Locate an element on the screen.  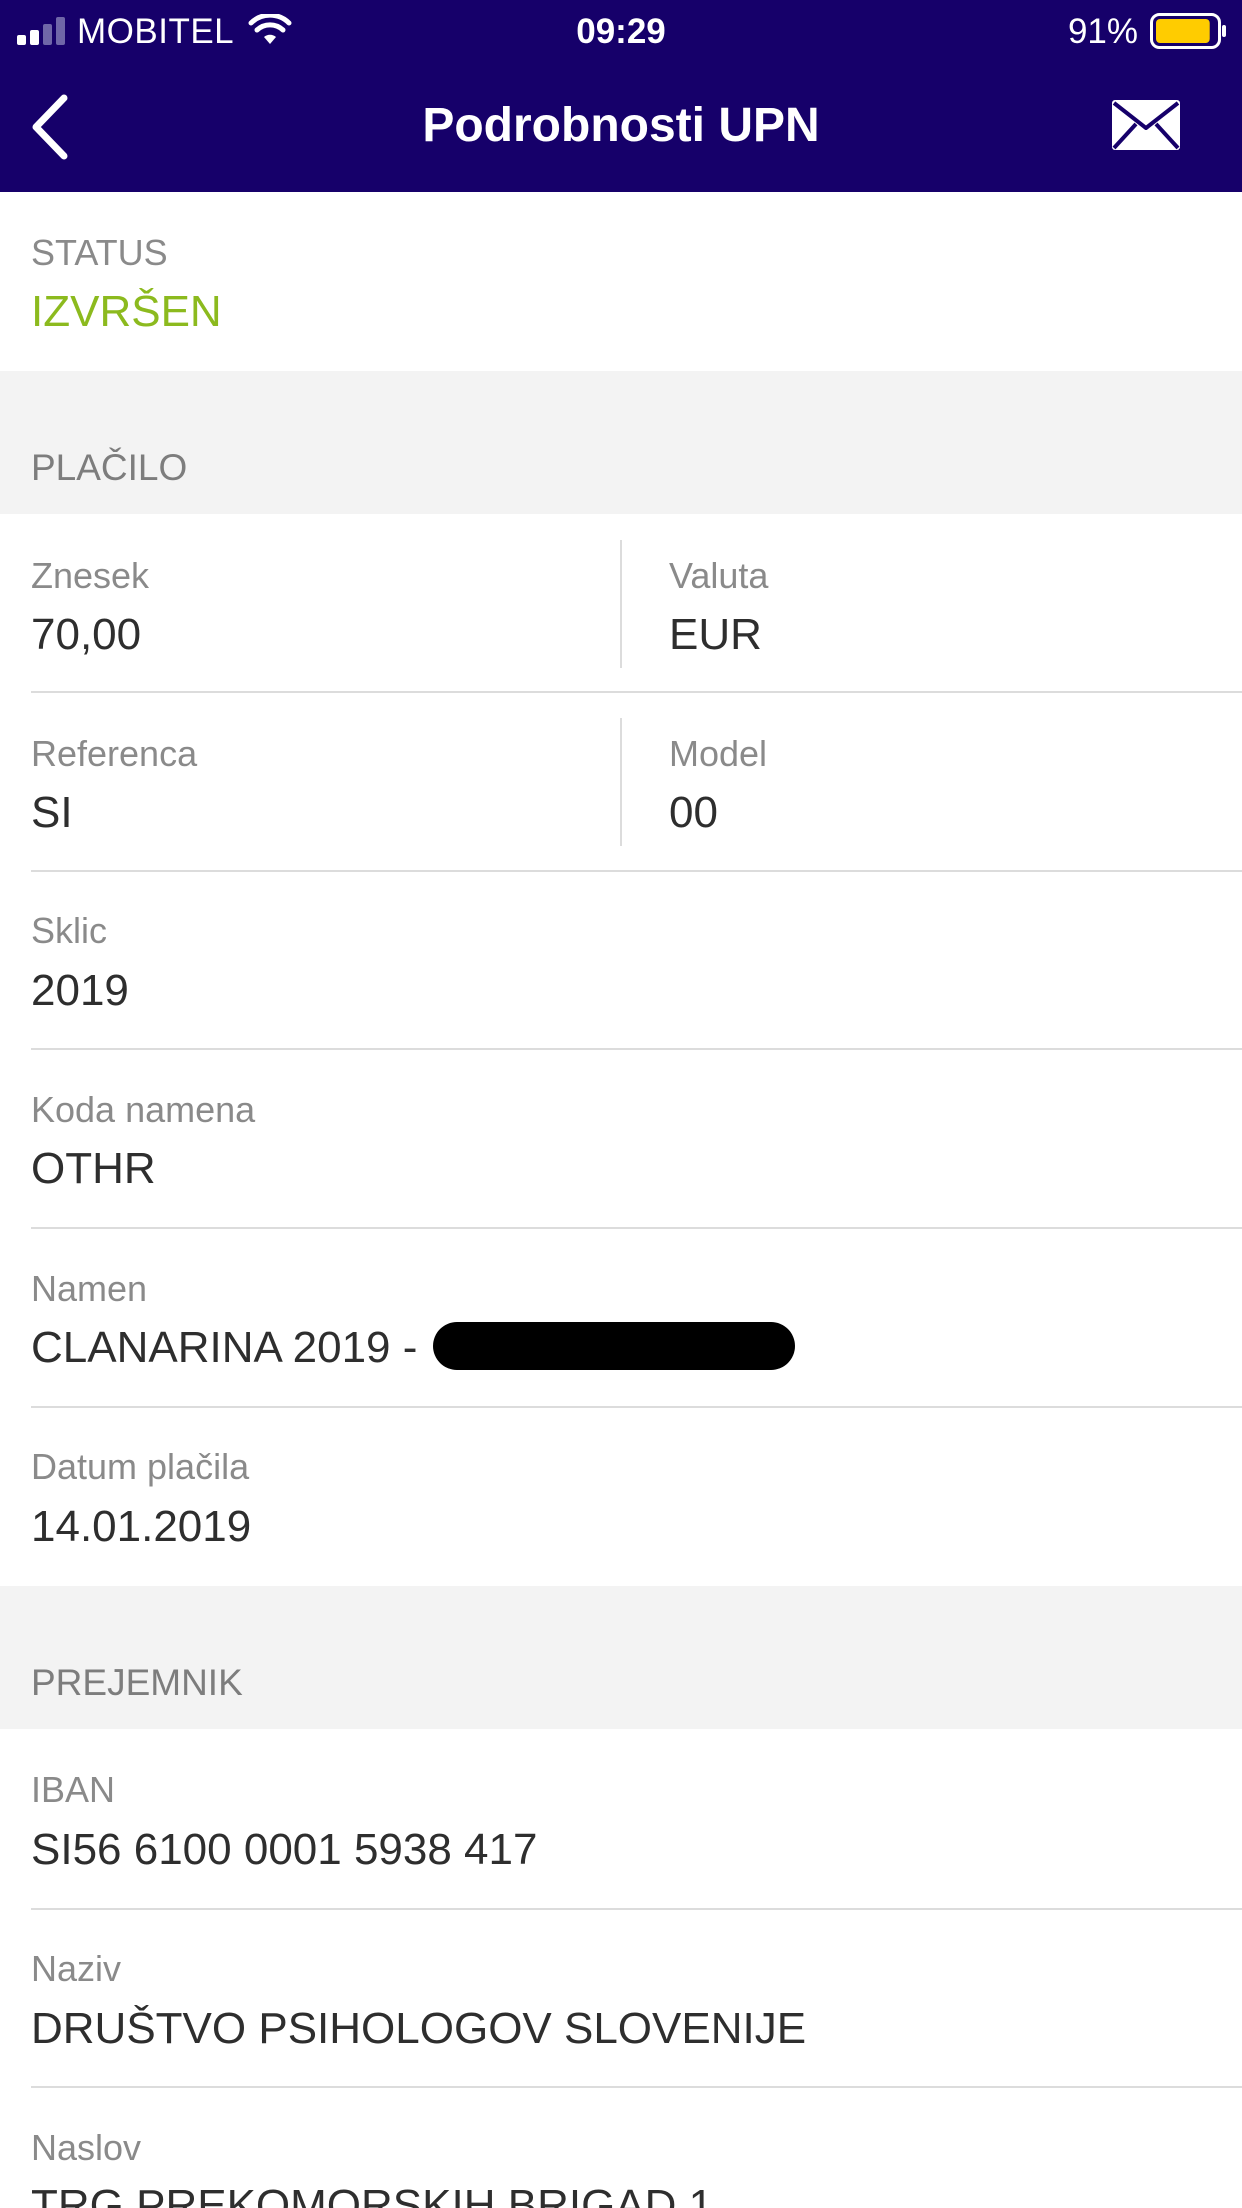
currency-label: Valuta is located at coordinates (719, 575).